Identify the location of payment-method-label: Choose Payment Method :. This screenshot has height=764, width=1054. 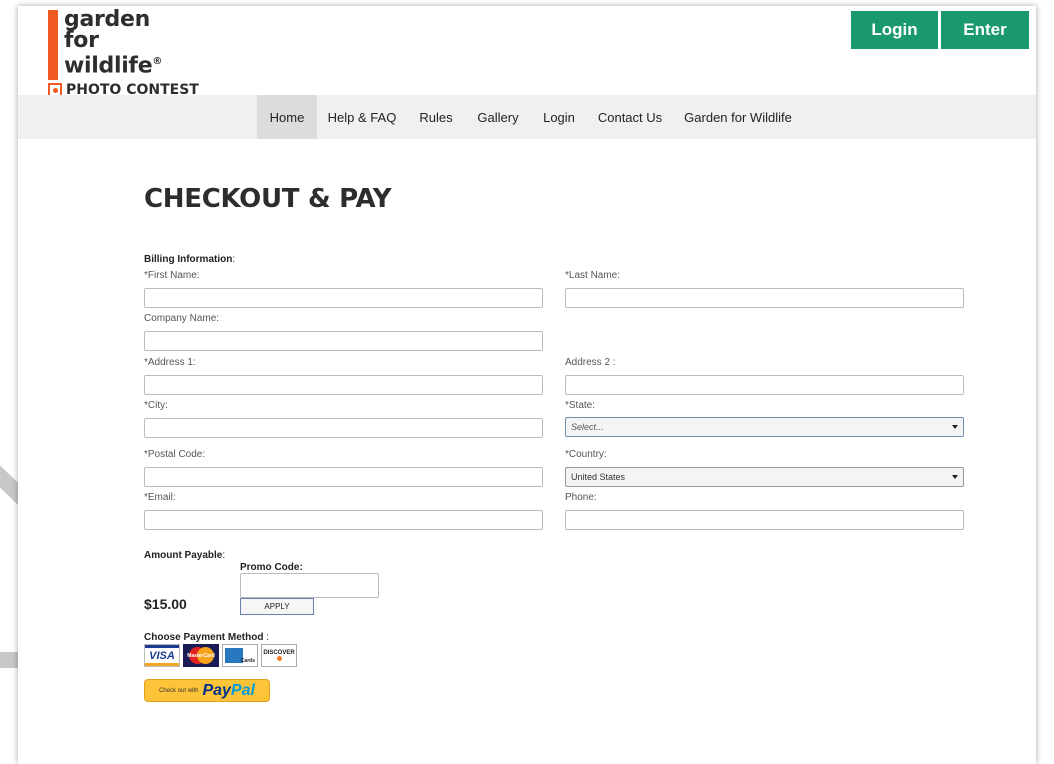
(206, 637).